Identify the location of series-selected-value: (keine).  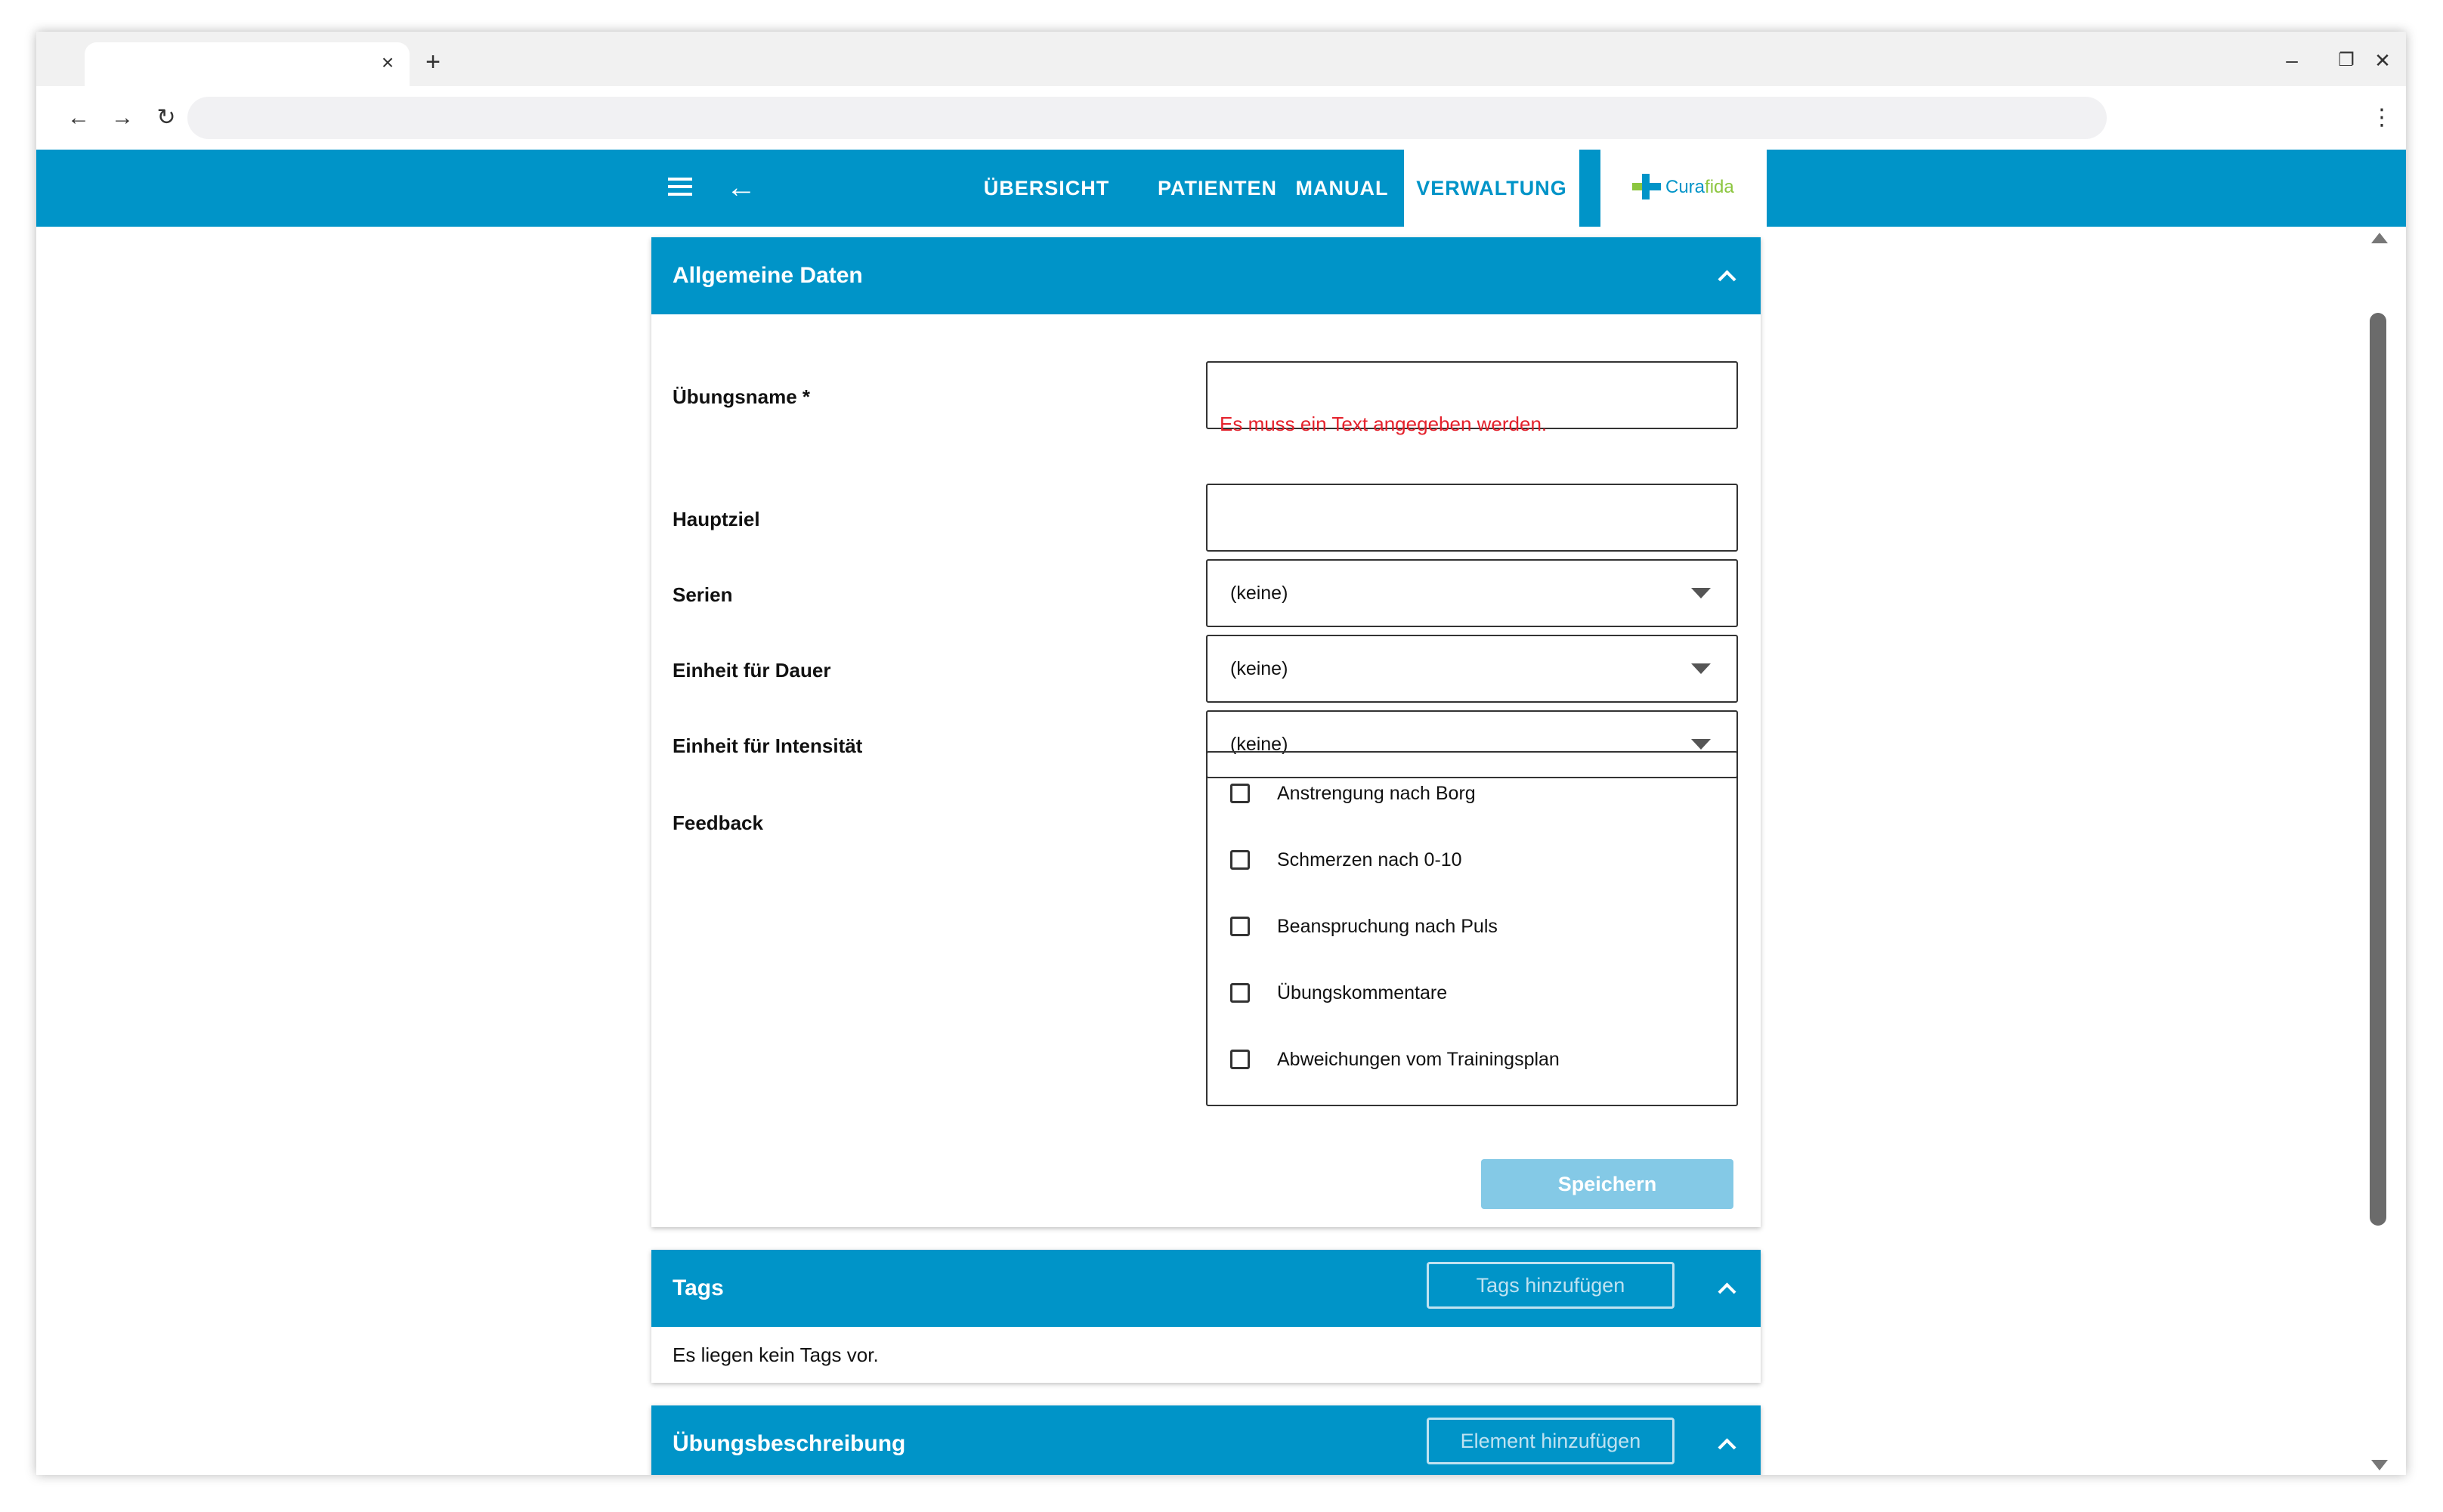
(1259, 593).